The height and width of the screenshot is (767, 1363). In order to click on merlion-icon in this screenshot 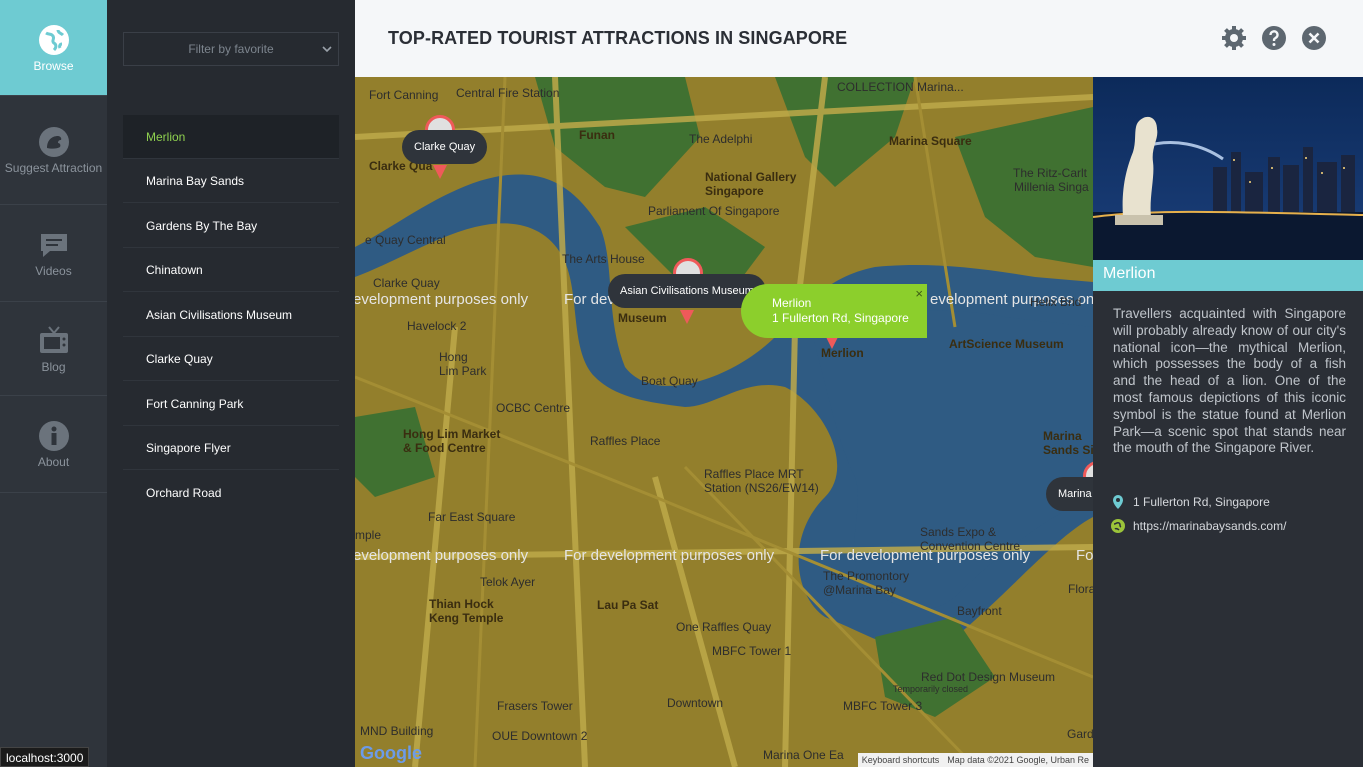, I will do `click(54, 142)`.